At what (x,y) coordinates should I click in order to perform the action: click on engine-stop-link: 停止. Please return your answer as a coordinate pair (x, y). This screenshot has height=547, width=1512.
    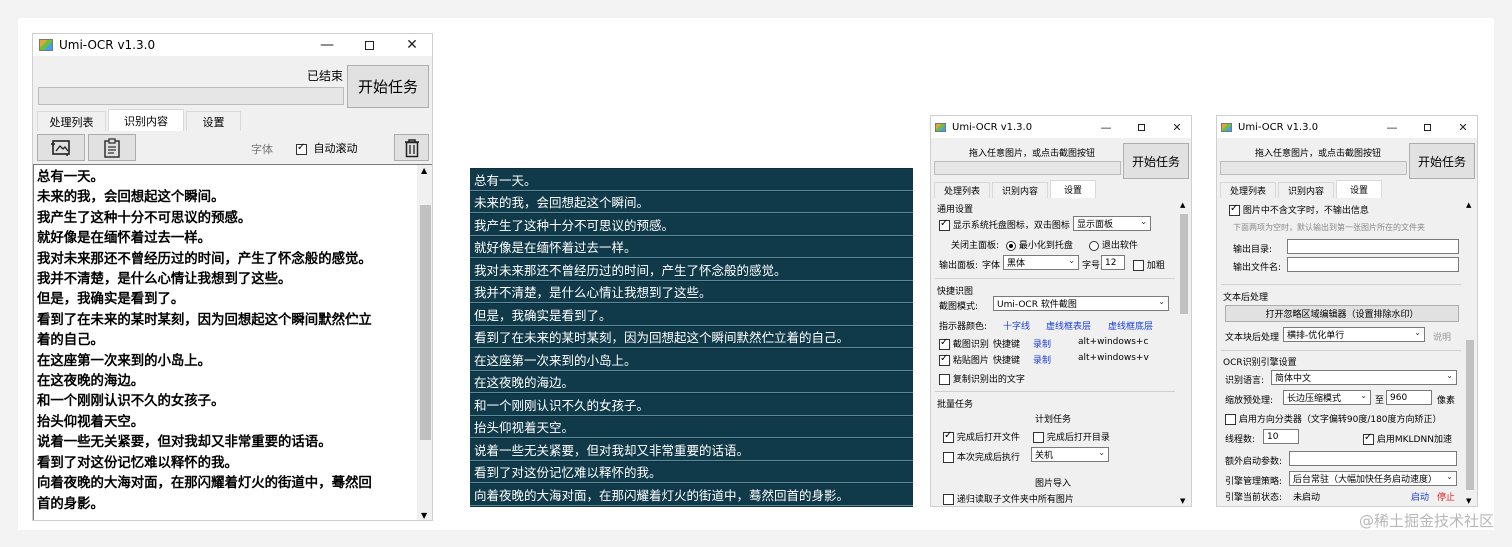
    Looking at the image, I should click on (1446, 496).